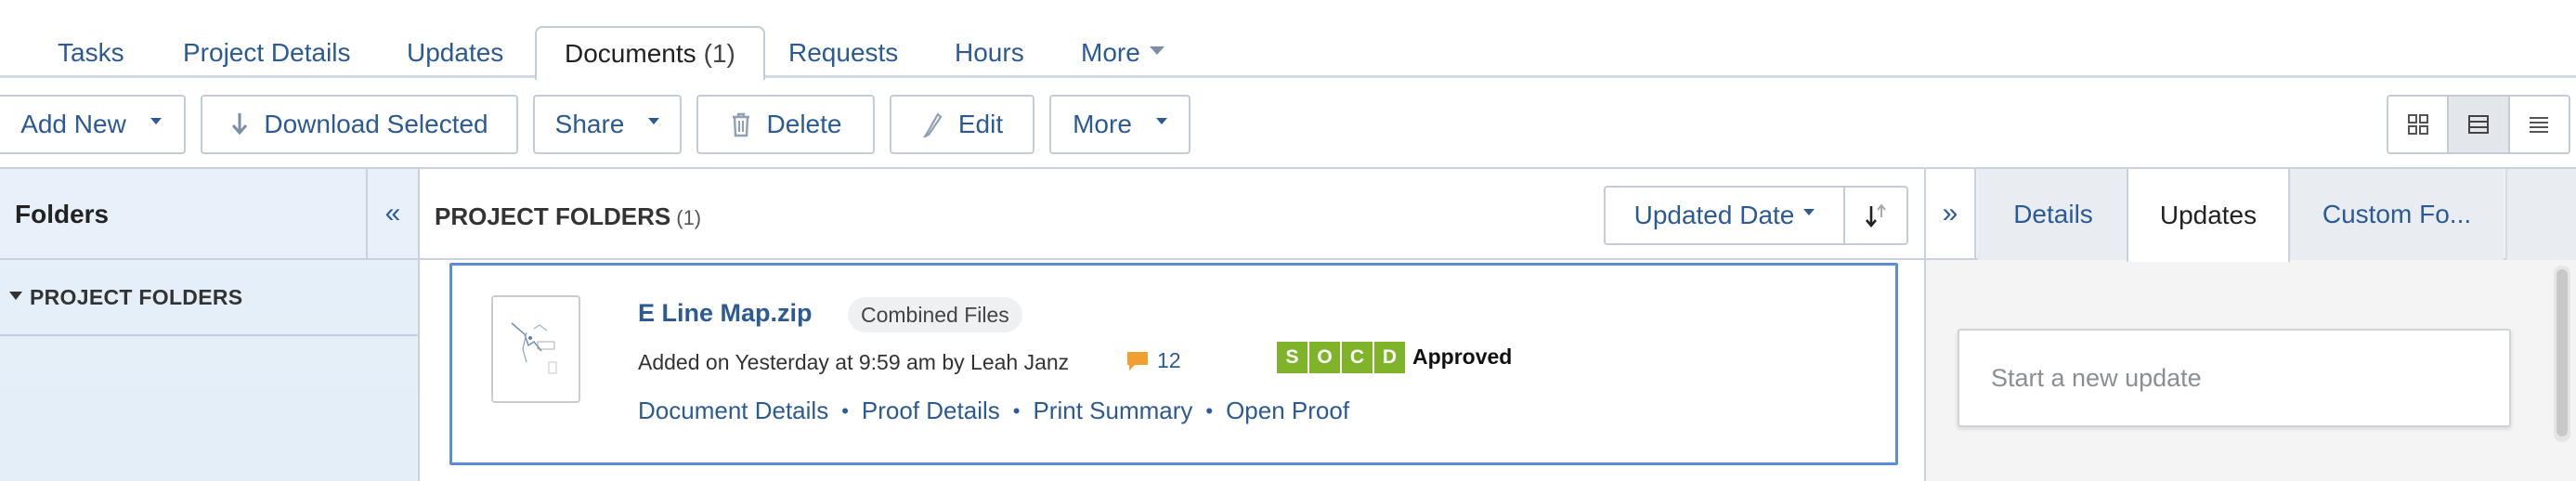 The image size is (2576, 481). Describe the element at coordinates (1172, 214) in the screenshot. I see `document-list-header: PROJECT FOLDERS (1) Updated Date` at that location.